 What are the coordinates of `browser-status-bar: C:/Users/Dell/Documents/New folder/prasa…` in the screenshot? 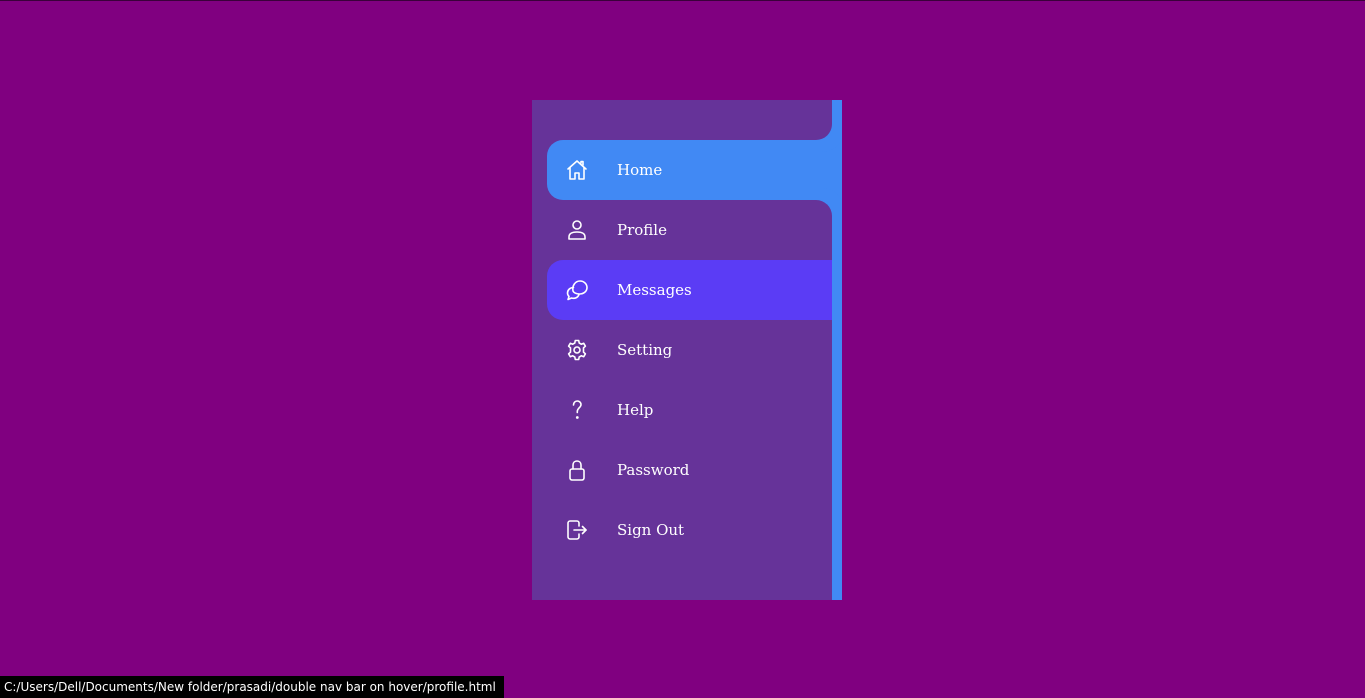 It's located at (252, 687).